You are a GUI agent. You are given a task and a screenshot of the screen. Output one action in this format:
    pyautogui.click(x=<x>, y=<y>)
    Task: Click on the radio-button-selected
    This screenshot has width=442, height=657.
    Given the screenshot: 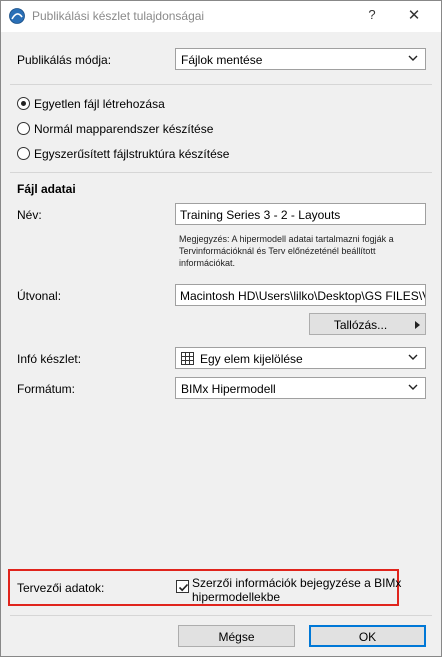 What is the action you would take?
    pyautogui.click(x=23, y=103)
    